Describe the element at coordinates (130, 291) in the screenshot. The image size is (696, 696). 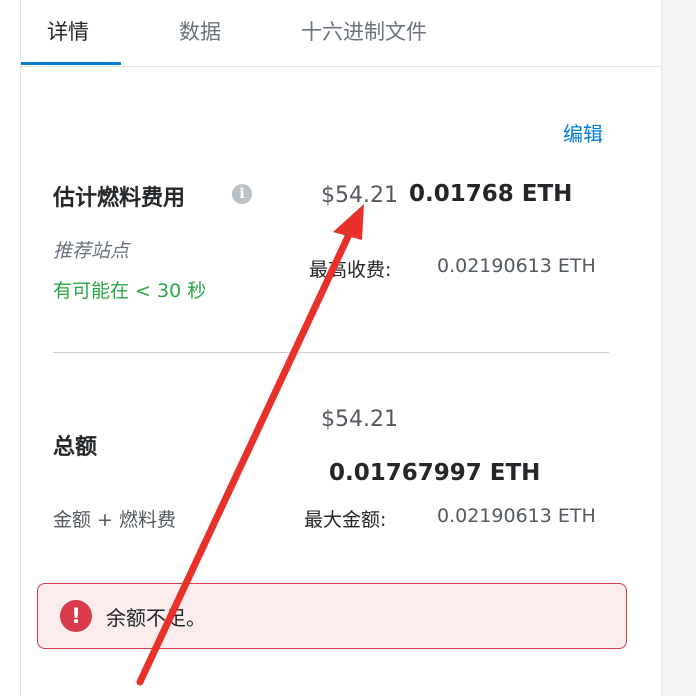
I see `eta-text: 有可能在 < 30 秒` at that location.